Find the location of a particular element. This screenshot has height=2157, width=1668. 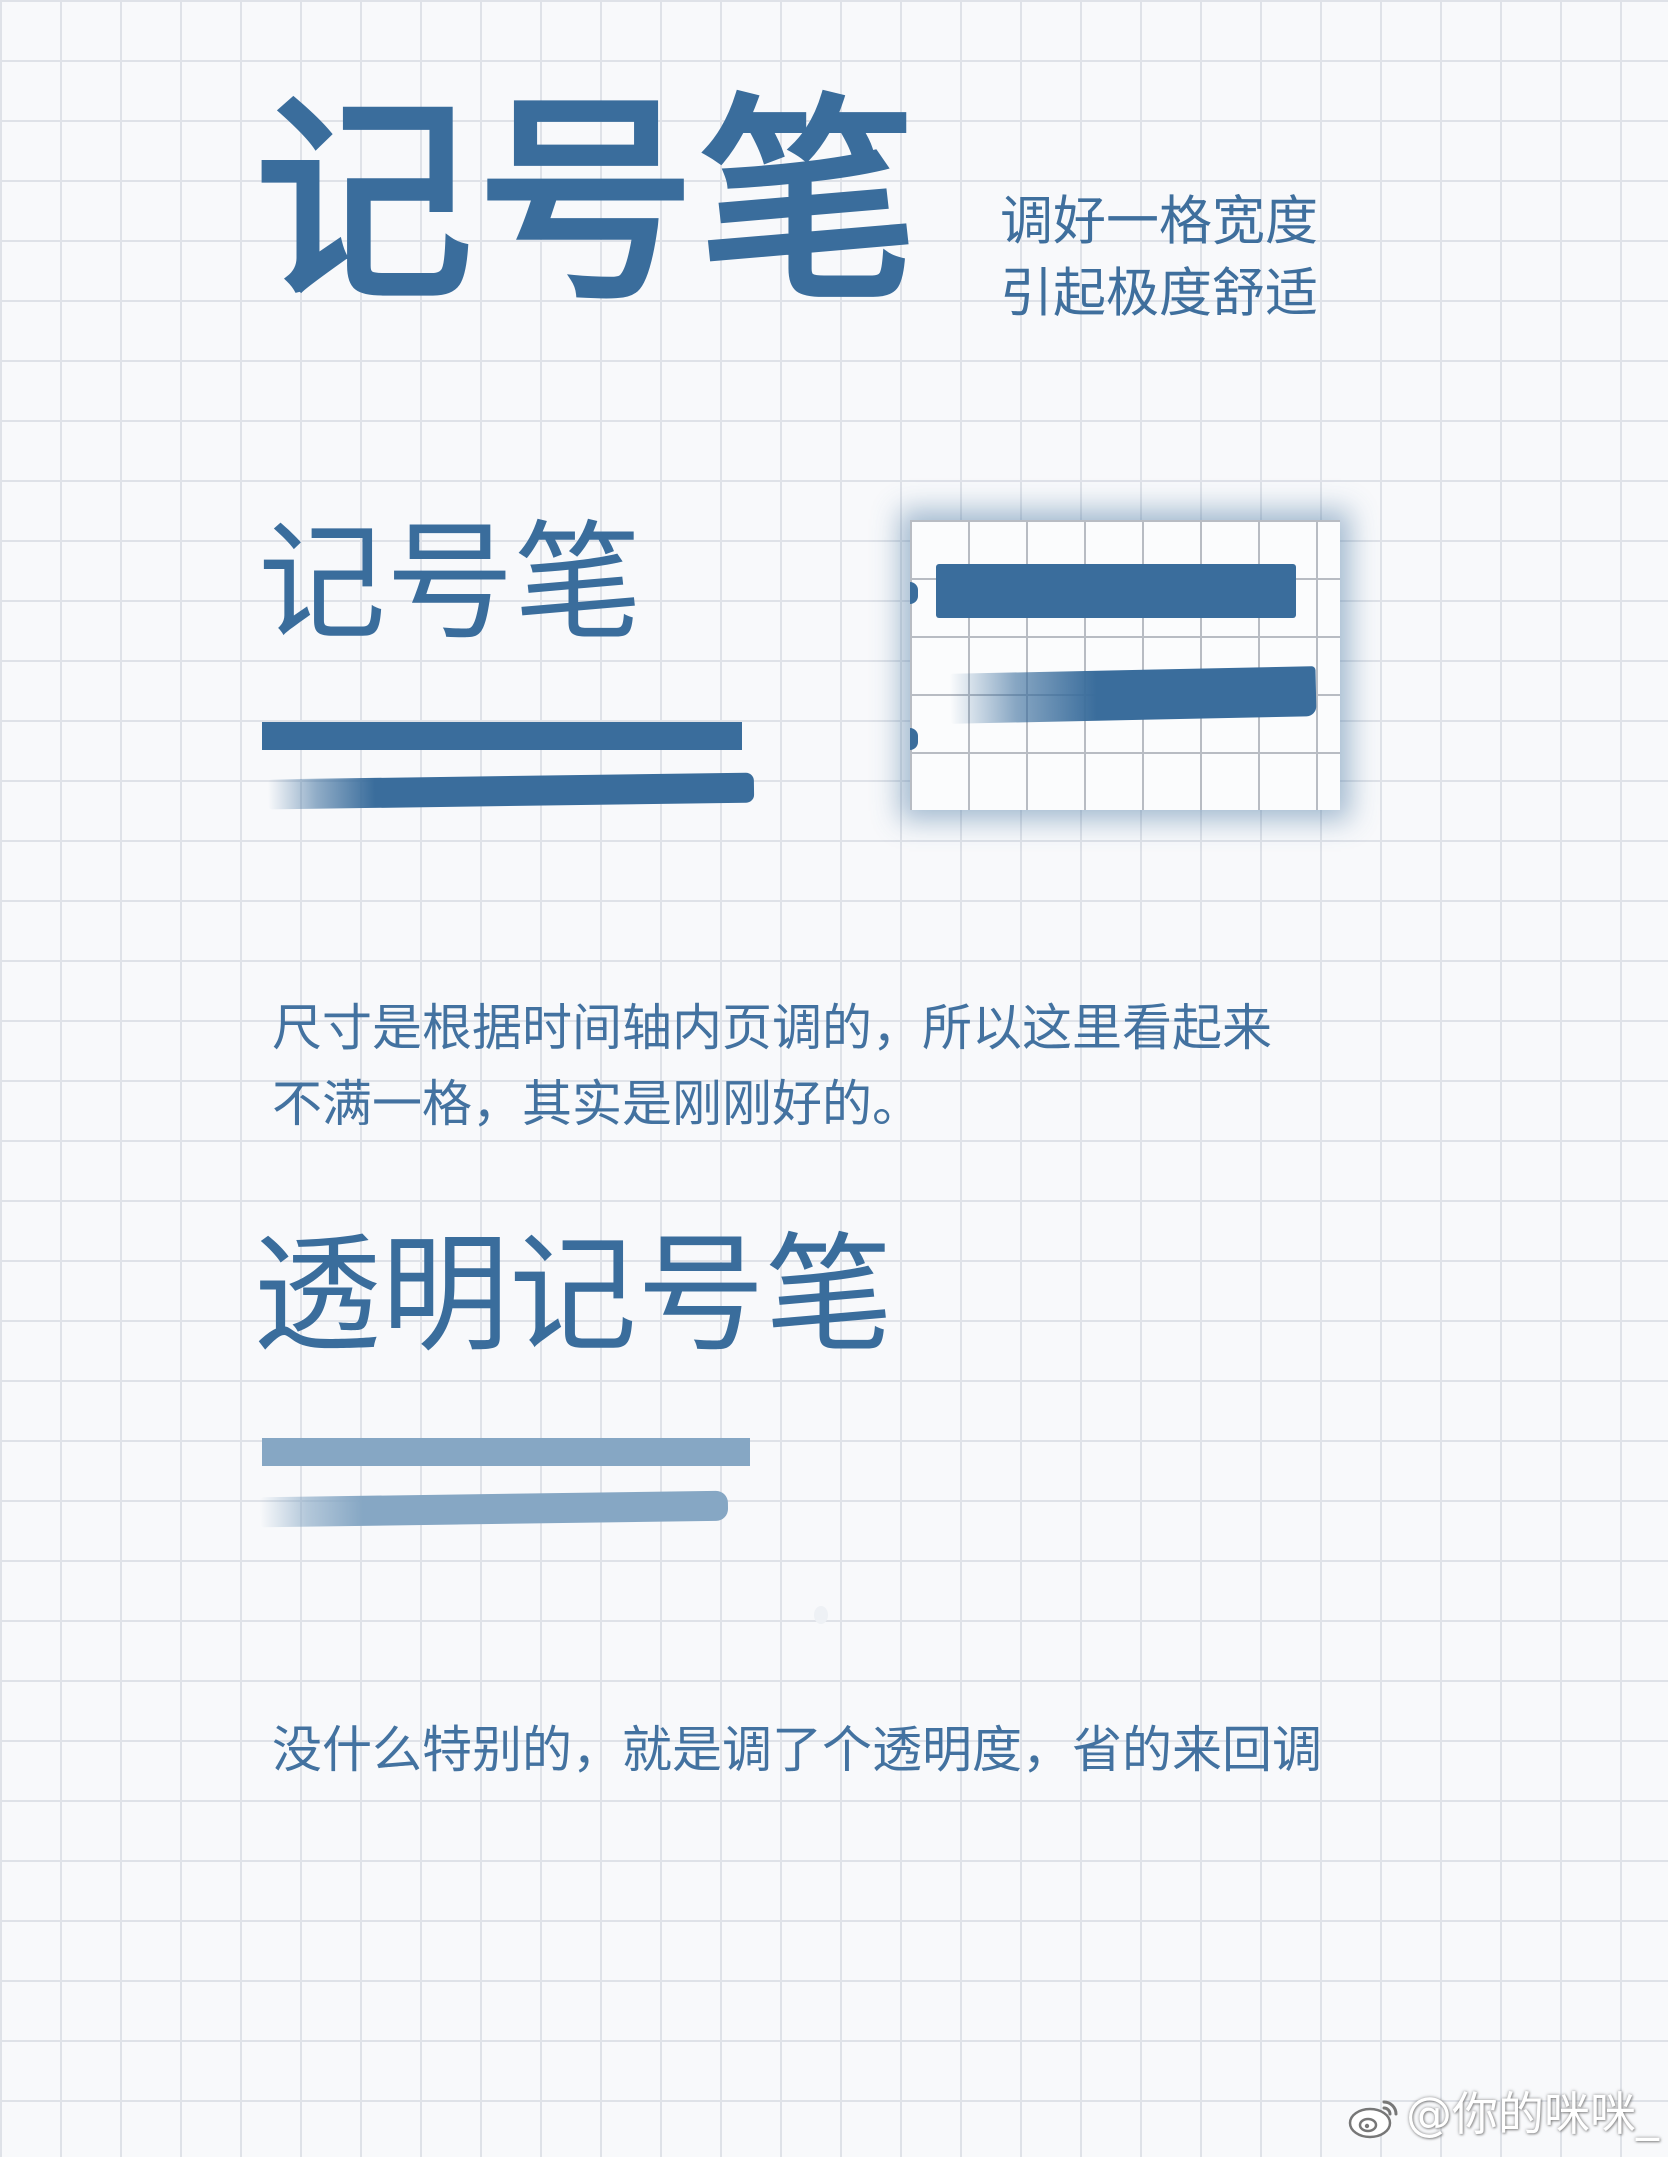

page-subtitle: 调好一格宽度 引起极度舒适 is located at coordinates (1159, 258).